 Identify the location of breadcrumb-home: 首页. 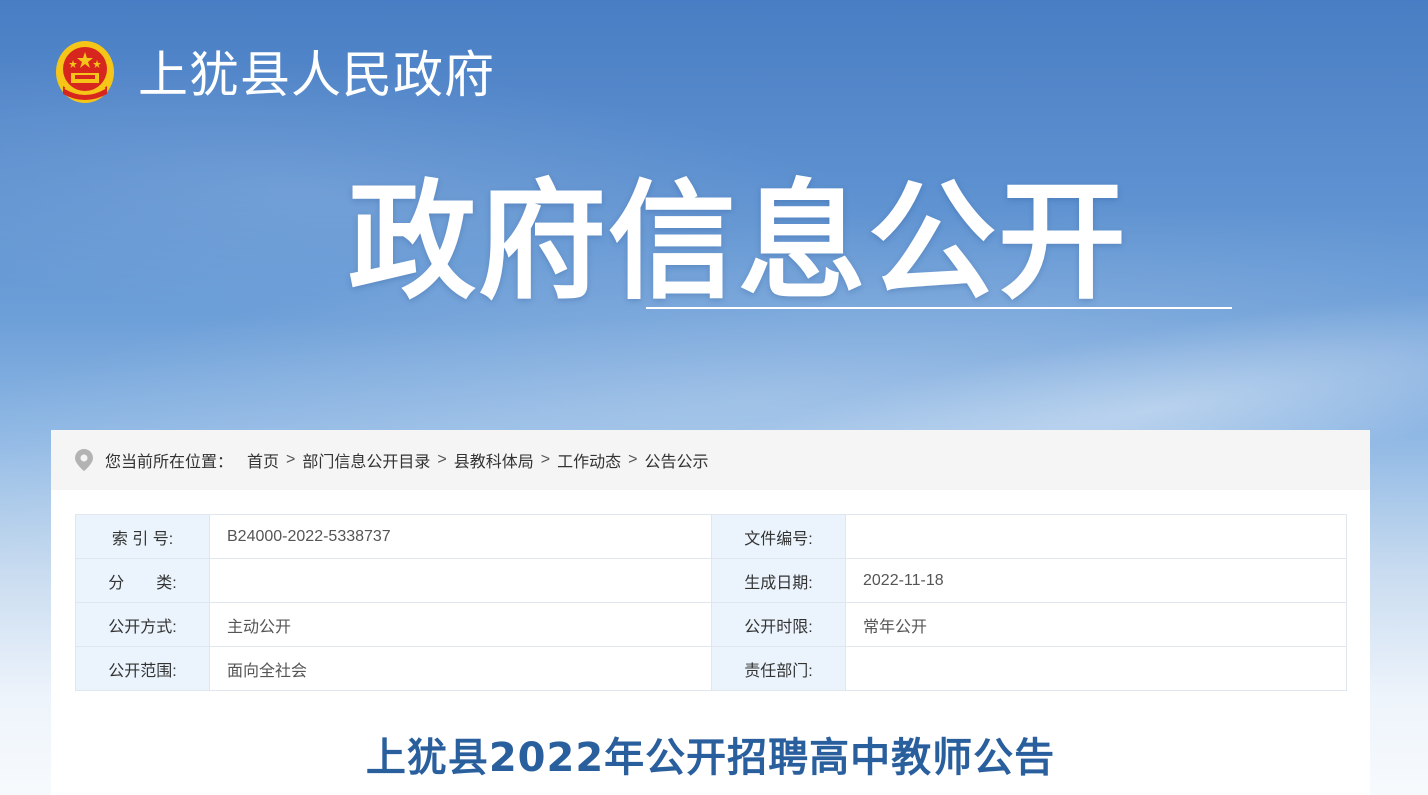
(263, 460).